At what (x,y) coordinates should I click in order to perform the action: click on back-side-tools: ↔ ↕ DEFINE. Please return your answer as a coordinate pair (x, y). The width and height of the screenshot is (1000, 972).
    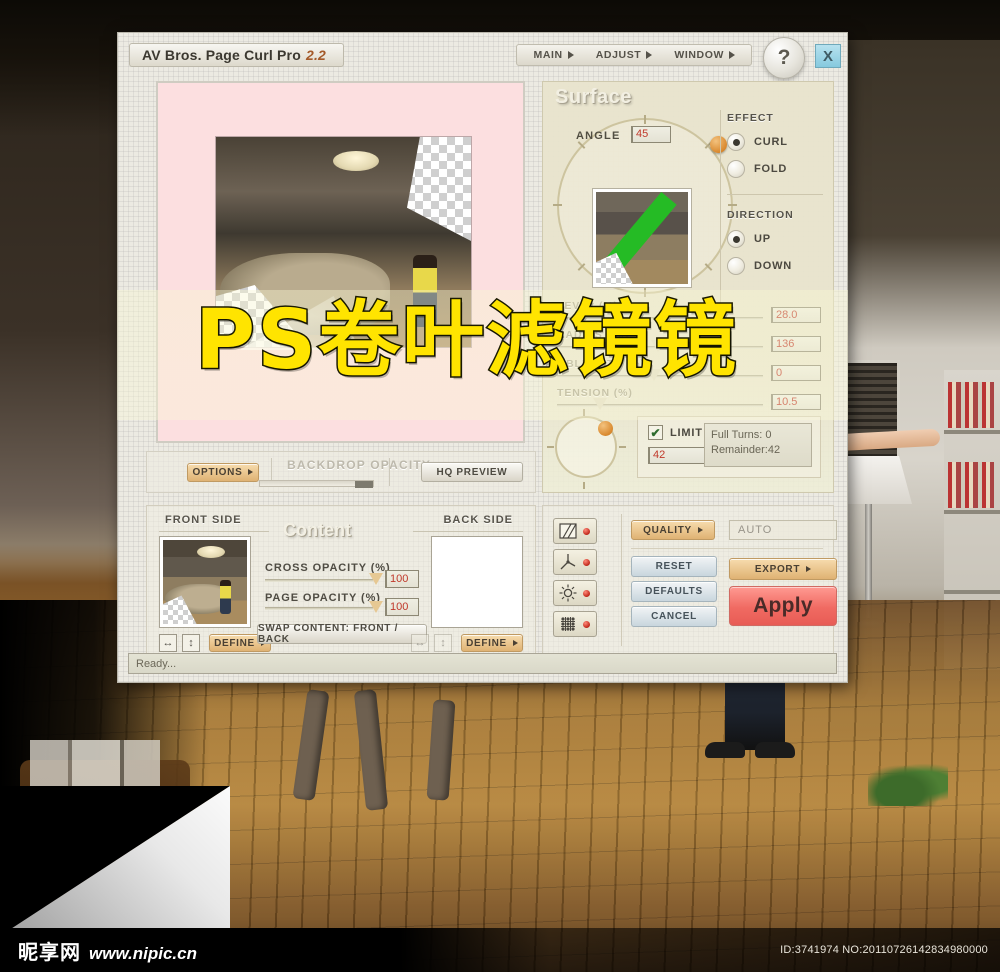
    Looking at the image, I should click on (467, 643).